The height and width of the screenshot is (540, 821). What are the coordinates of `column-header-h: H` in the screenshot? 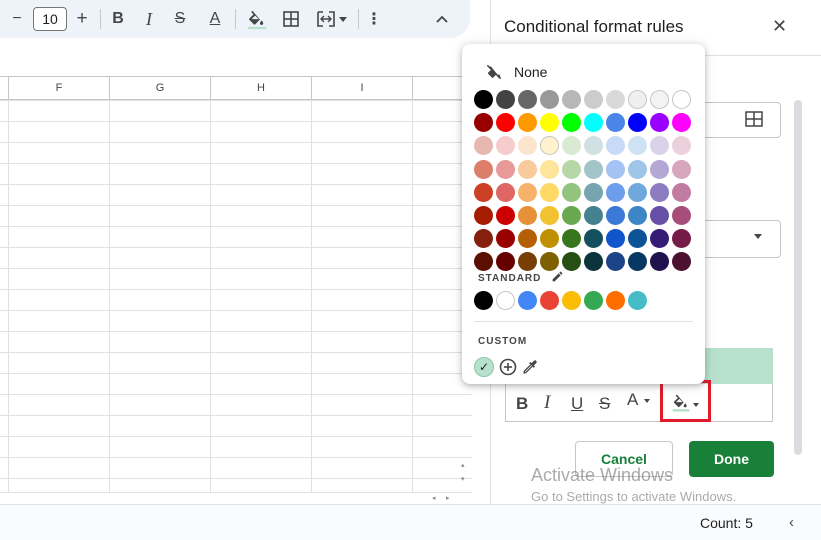 It's located at (260, 88).